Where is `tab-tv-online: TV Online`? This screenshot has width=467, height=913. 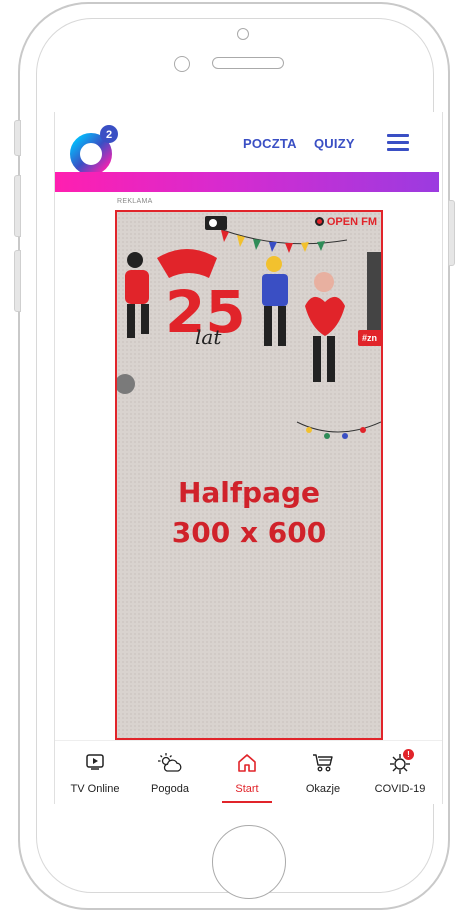 tab-tv-online: TV Online is located at coordinates (95, 772).